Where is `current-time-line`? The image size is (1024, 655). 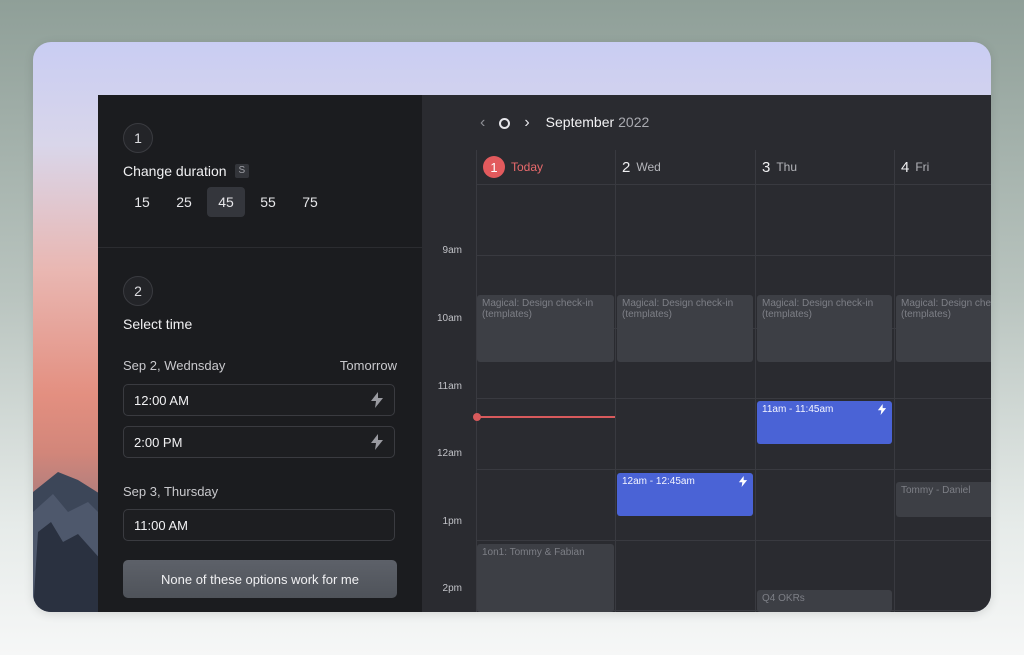
current-time-line is located at coordinates (545, 417).